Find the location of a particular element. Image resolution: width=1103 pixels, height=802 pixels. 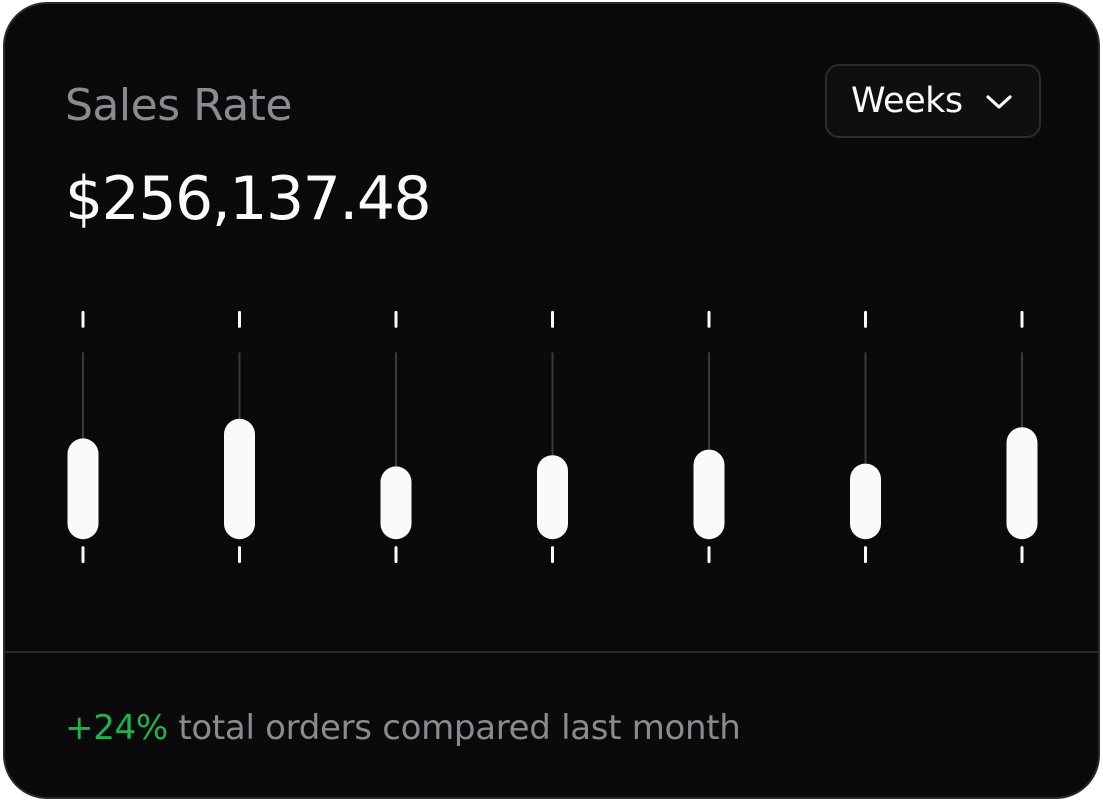

chevron-down-icon is located at coordinates (999, 102).